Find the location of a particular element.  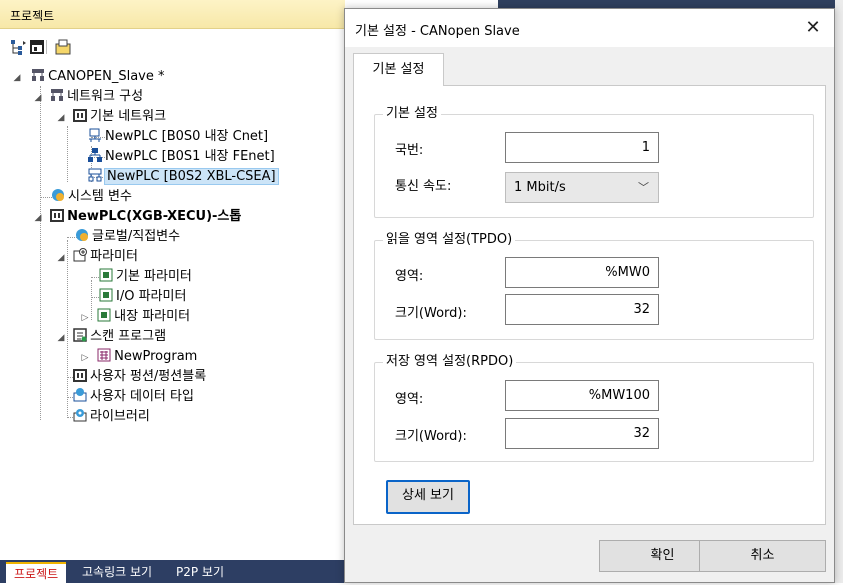

background-window-bar is located at coordinates (670, 4).